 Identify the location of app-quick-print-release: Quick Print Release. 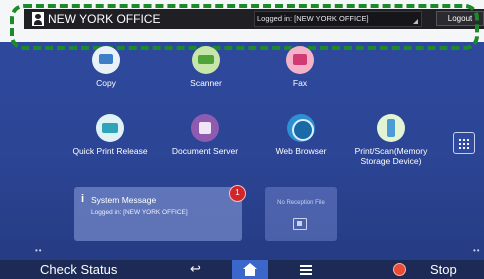
(110, 135).